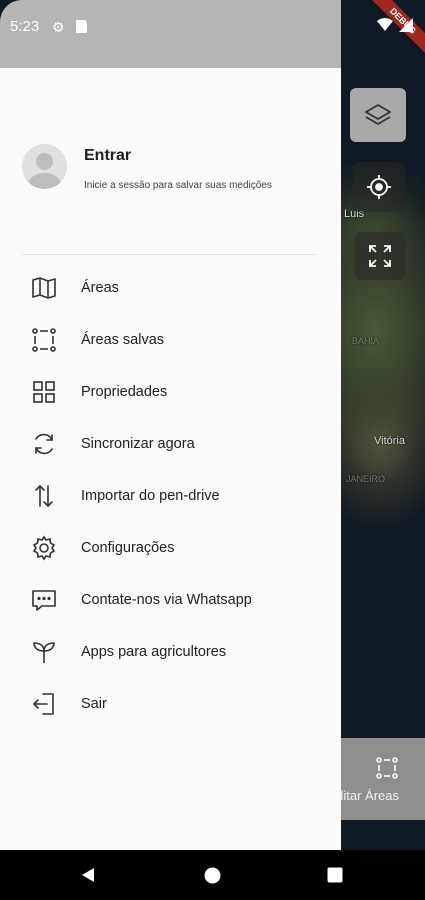 The image size is (425, 900). Describe the element at coordinates (100, 288) in the screenshot. I see `menu-label-areas: Áreas` at that location.